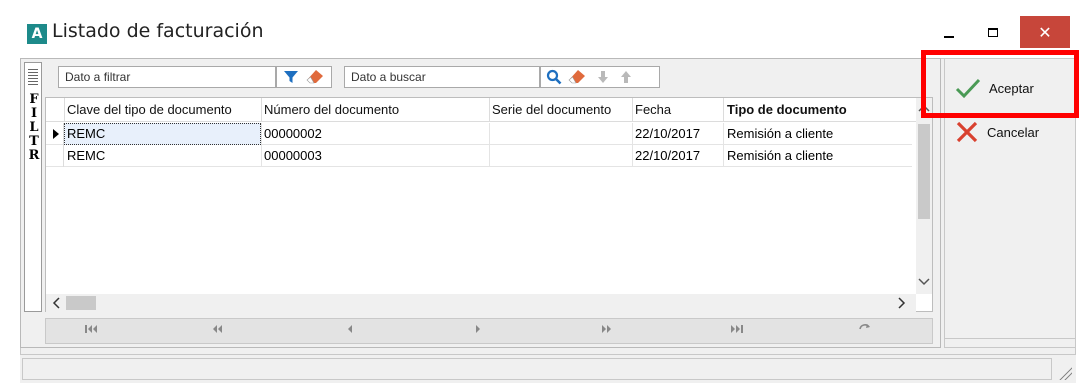 This screenshot has height=385, width=1081. What do you see at coordinates (33, 76) in the screenshot?
I see `grip-icon` at bounding box center [33, 76].